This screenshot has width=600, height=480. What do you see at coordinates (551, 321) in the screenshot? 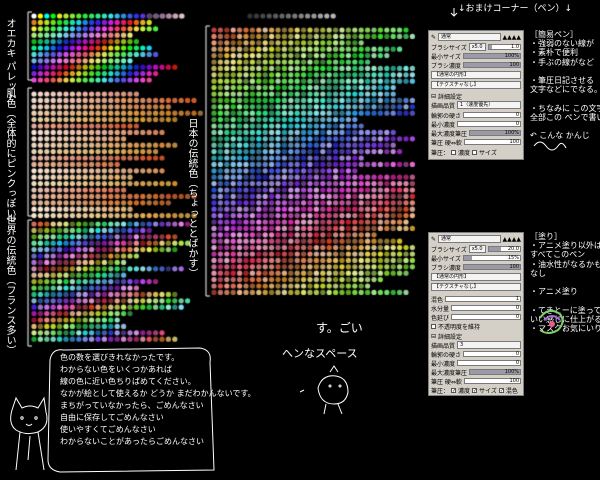
I see `paint-sample` at bounding box center [551, 321].